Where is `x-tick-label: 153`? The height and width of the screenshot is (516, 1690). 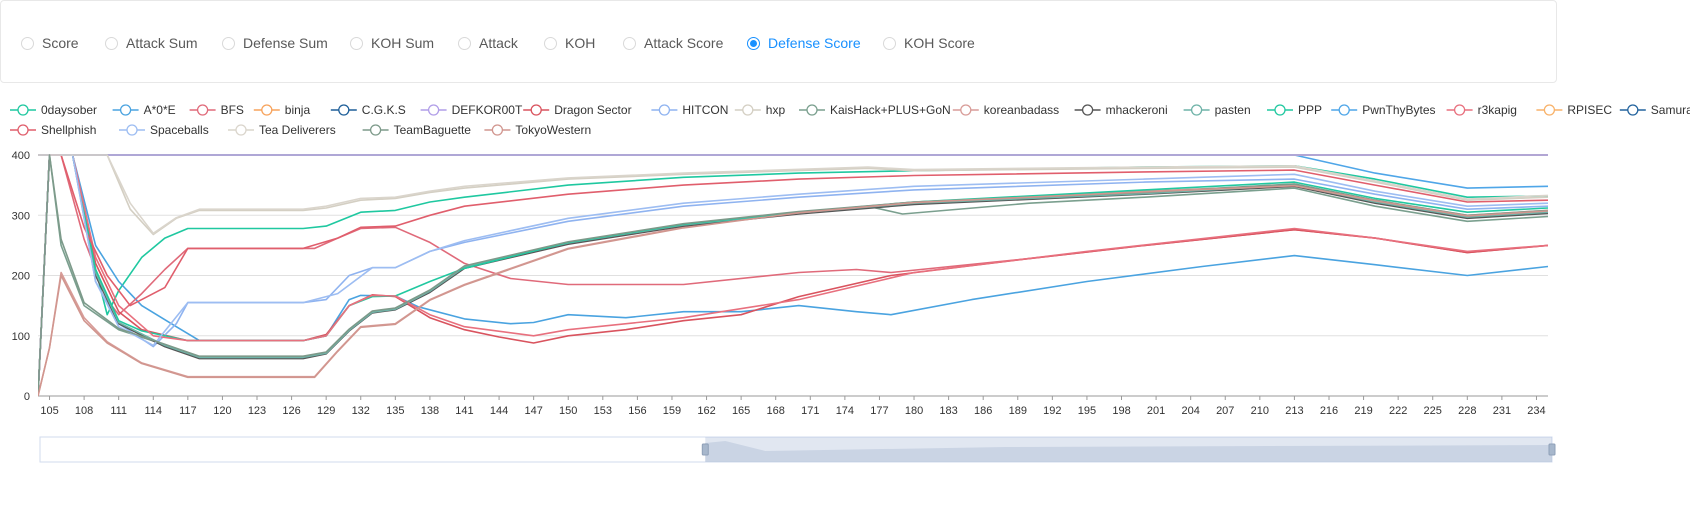
x-tick-label: 153 is located at coordinates (603, 411).